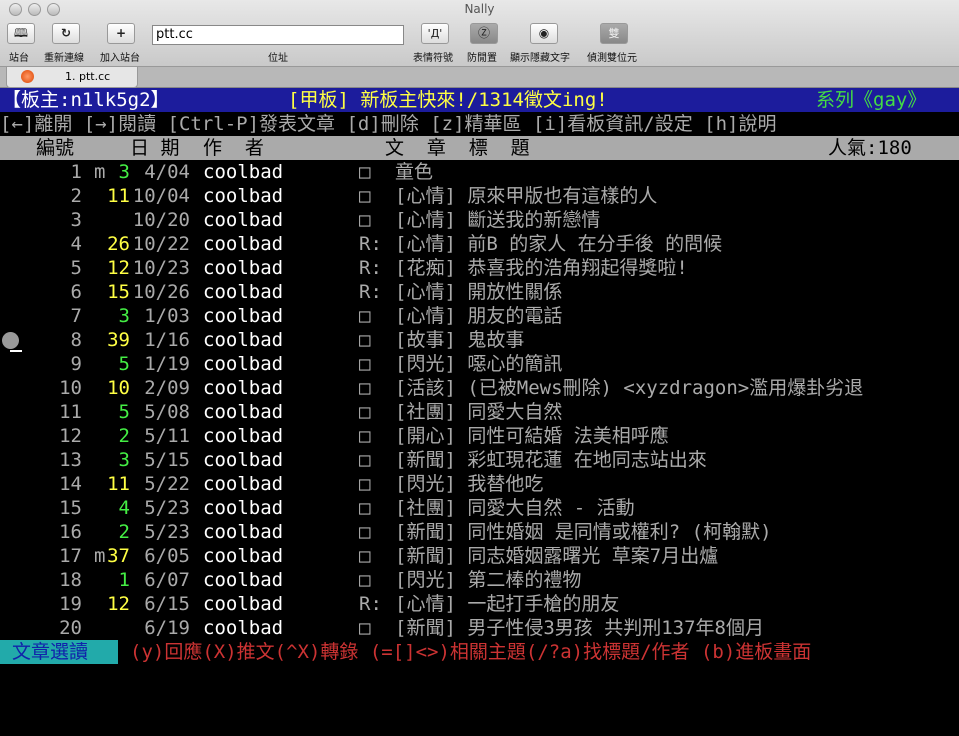 Image resolution: width=959 pixels, height=736 pixels. What do you see at coordinates (88, 76) in the screenshot?
I see `tab-label: 1. ptt.cc` at bounding box center [88, 76].